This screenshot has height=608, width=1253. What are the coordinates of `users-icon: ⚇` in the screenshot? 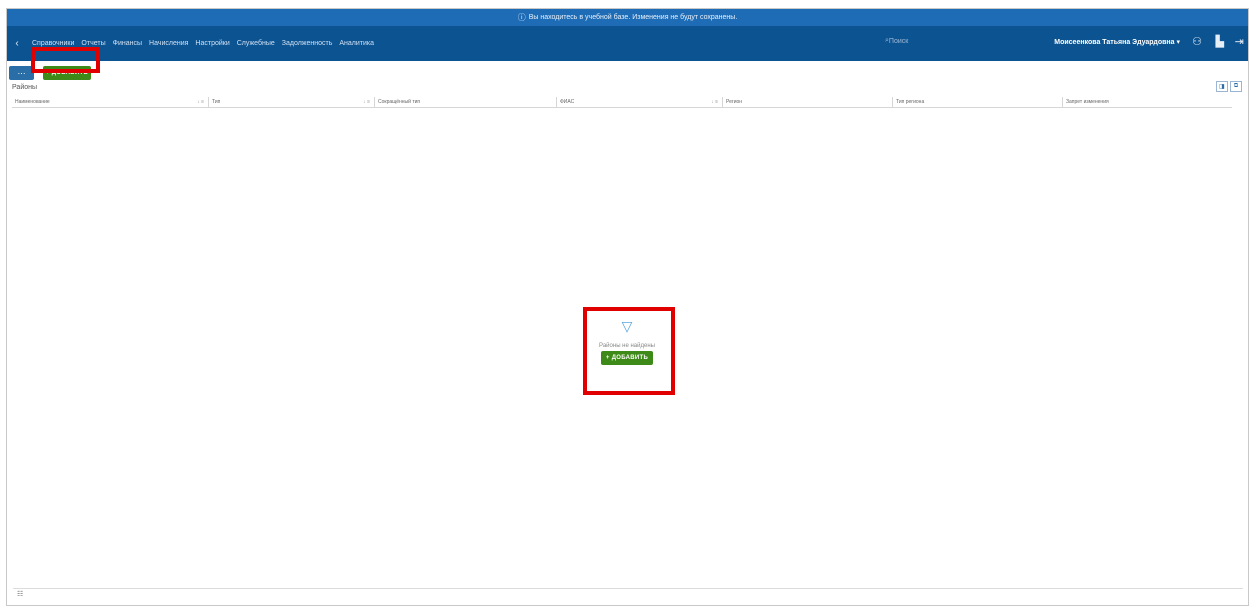 It's located at (1197, 41).